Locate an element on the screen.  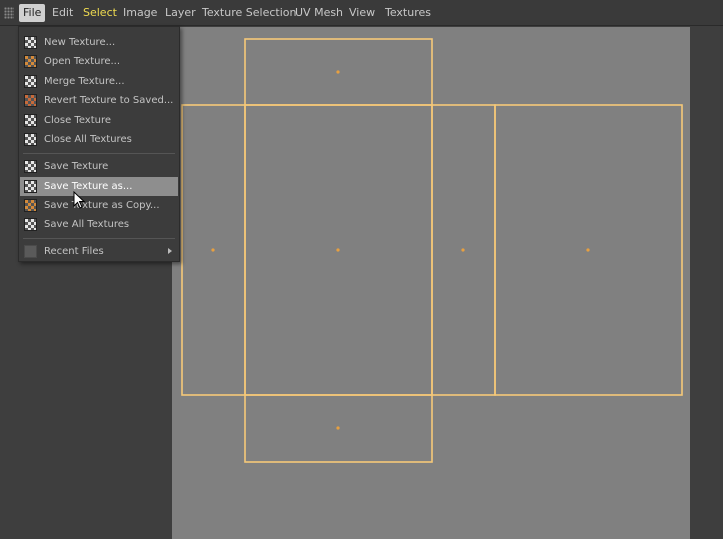
menu-item-label: Recent Files is located at coordinates (74, 251).